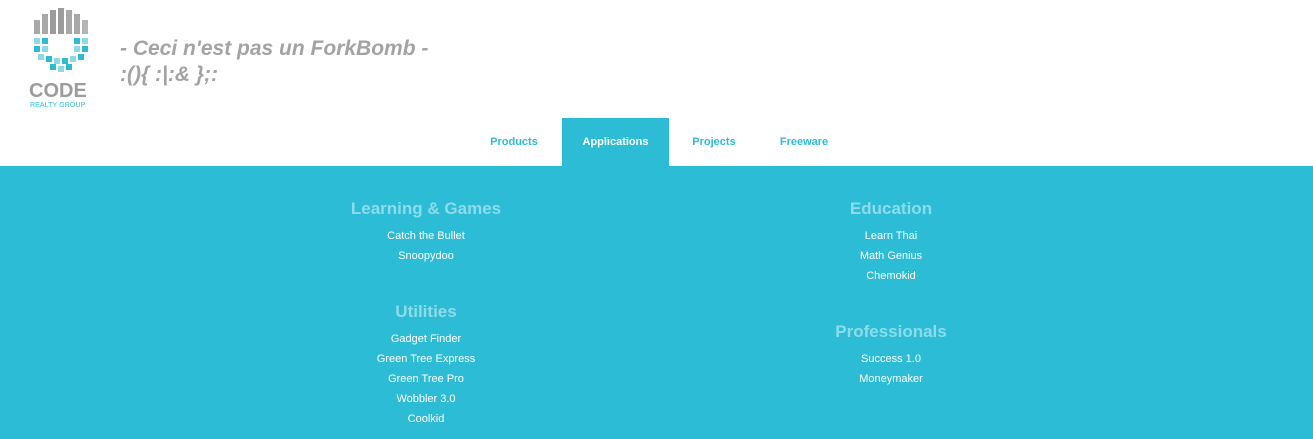  What do you see at coordinates (714, 142) in the screenshot?
I see `nav-item-projects: Projects` at bounding box center [714, 142].